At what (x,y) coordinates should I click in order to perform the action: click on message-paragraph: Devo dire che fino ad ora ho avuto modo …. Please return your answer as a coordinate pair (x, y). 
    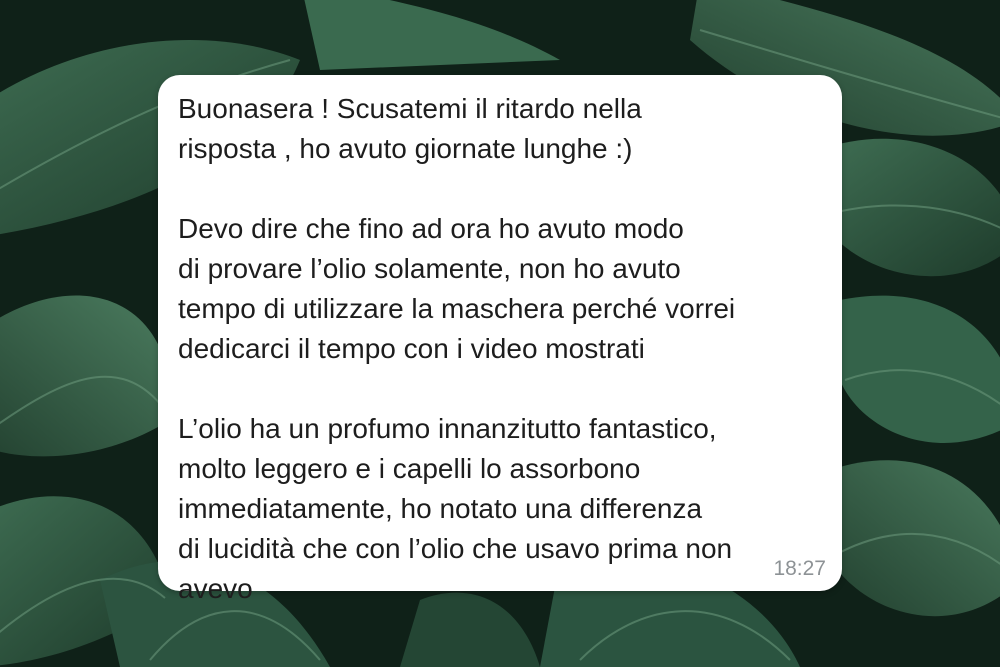
    Looking at the image, I should click on (457, 288).